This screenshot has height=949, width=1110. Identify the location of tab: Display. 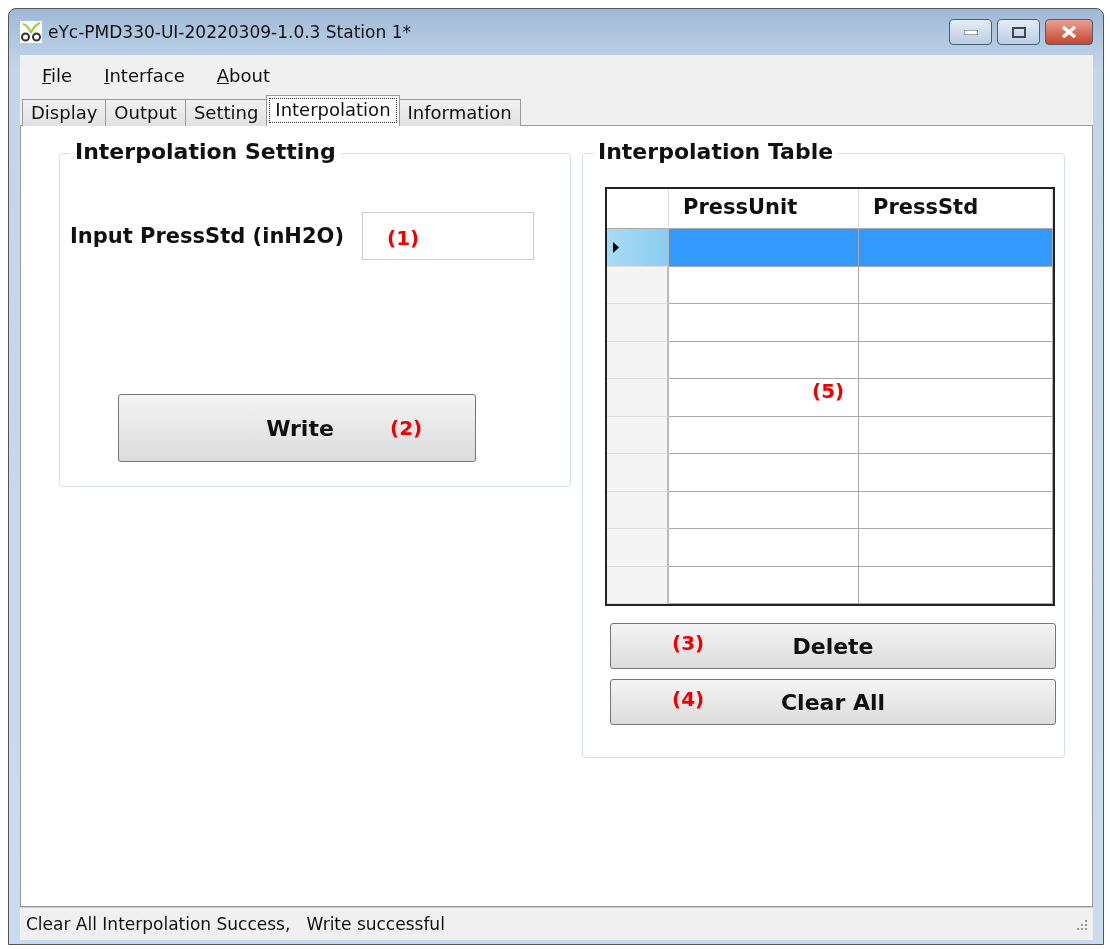
(64, 112).